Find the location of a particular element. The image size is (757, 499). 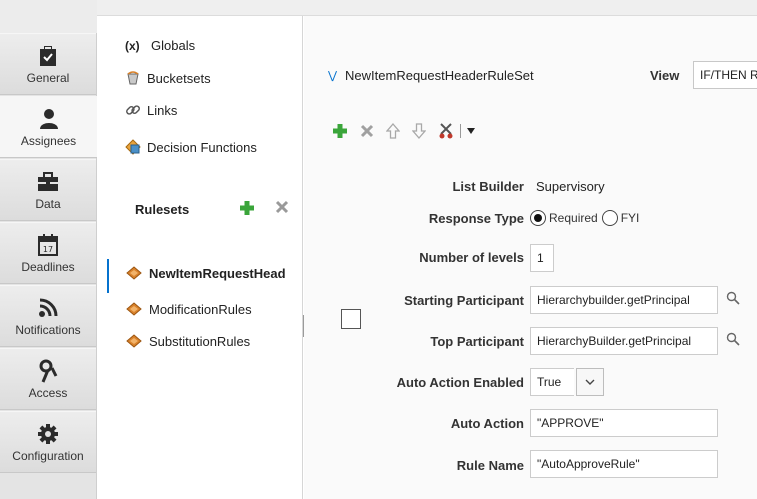

tree-item-label: Links is located at coordinates (162, 110).